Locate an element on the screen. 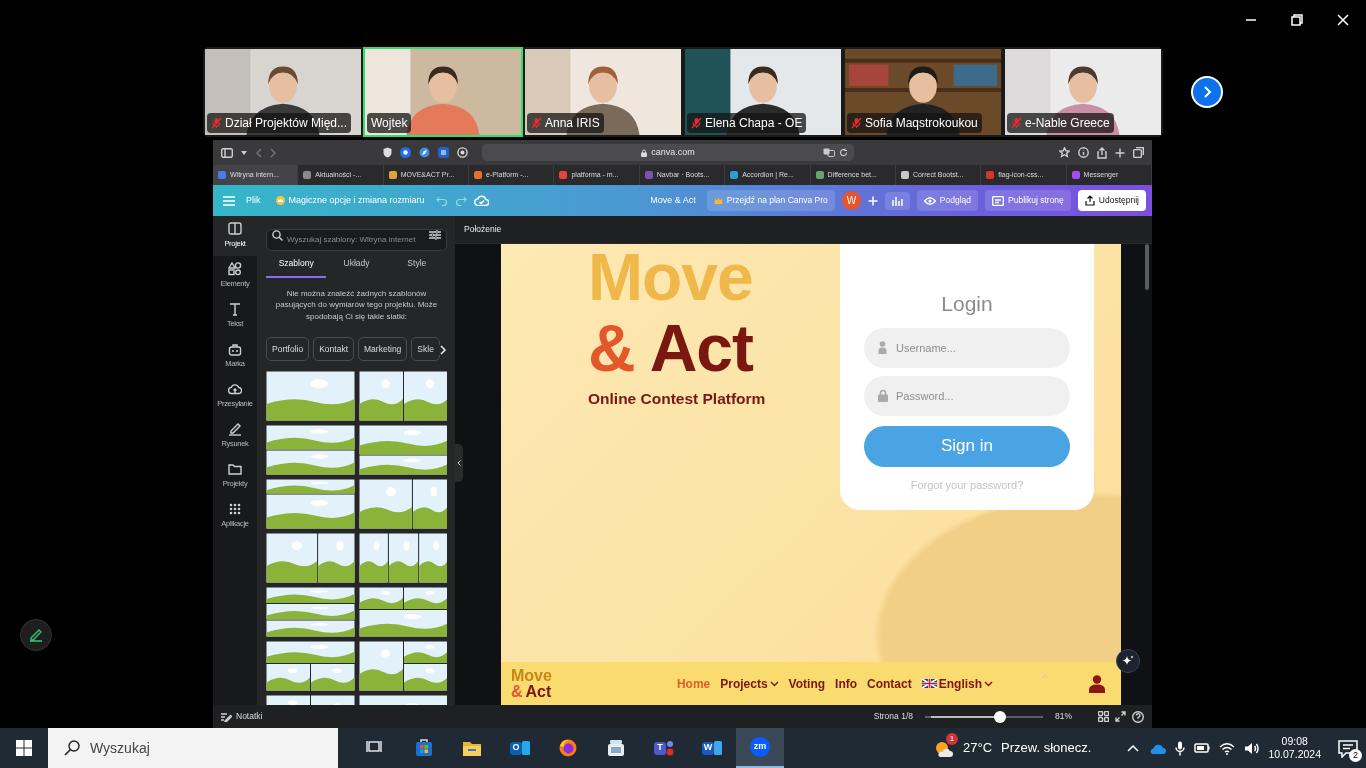 This screenshot has height=768, width=1366. category-chip: Kontakt is located at coordinates (333, 349).